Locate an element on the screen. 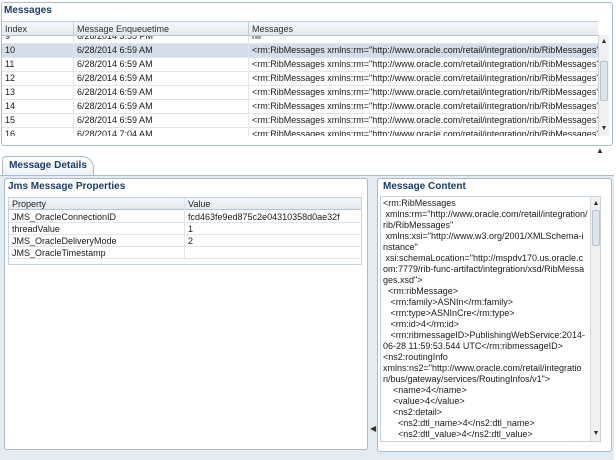 The width and height of the screenshot is (616, 460). row-enqueuetime: 6/28/2014 7:04 AM is located at coordinates (161, 132).